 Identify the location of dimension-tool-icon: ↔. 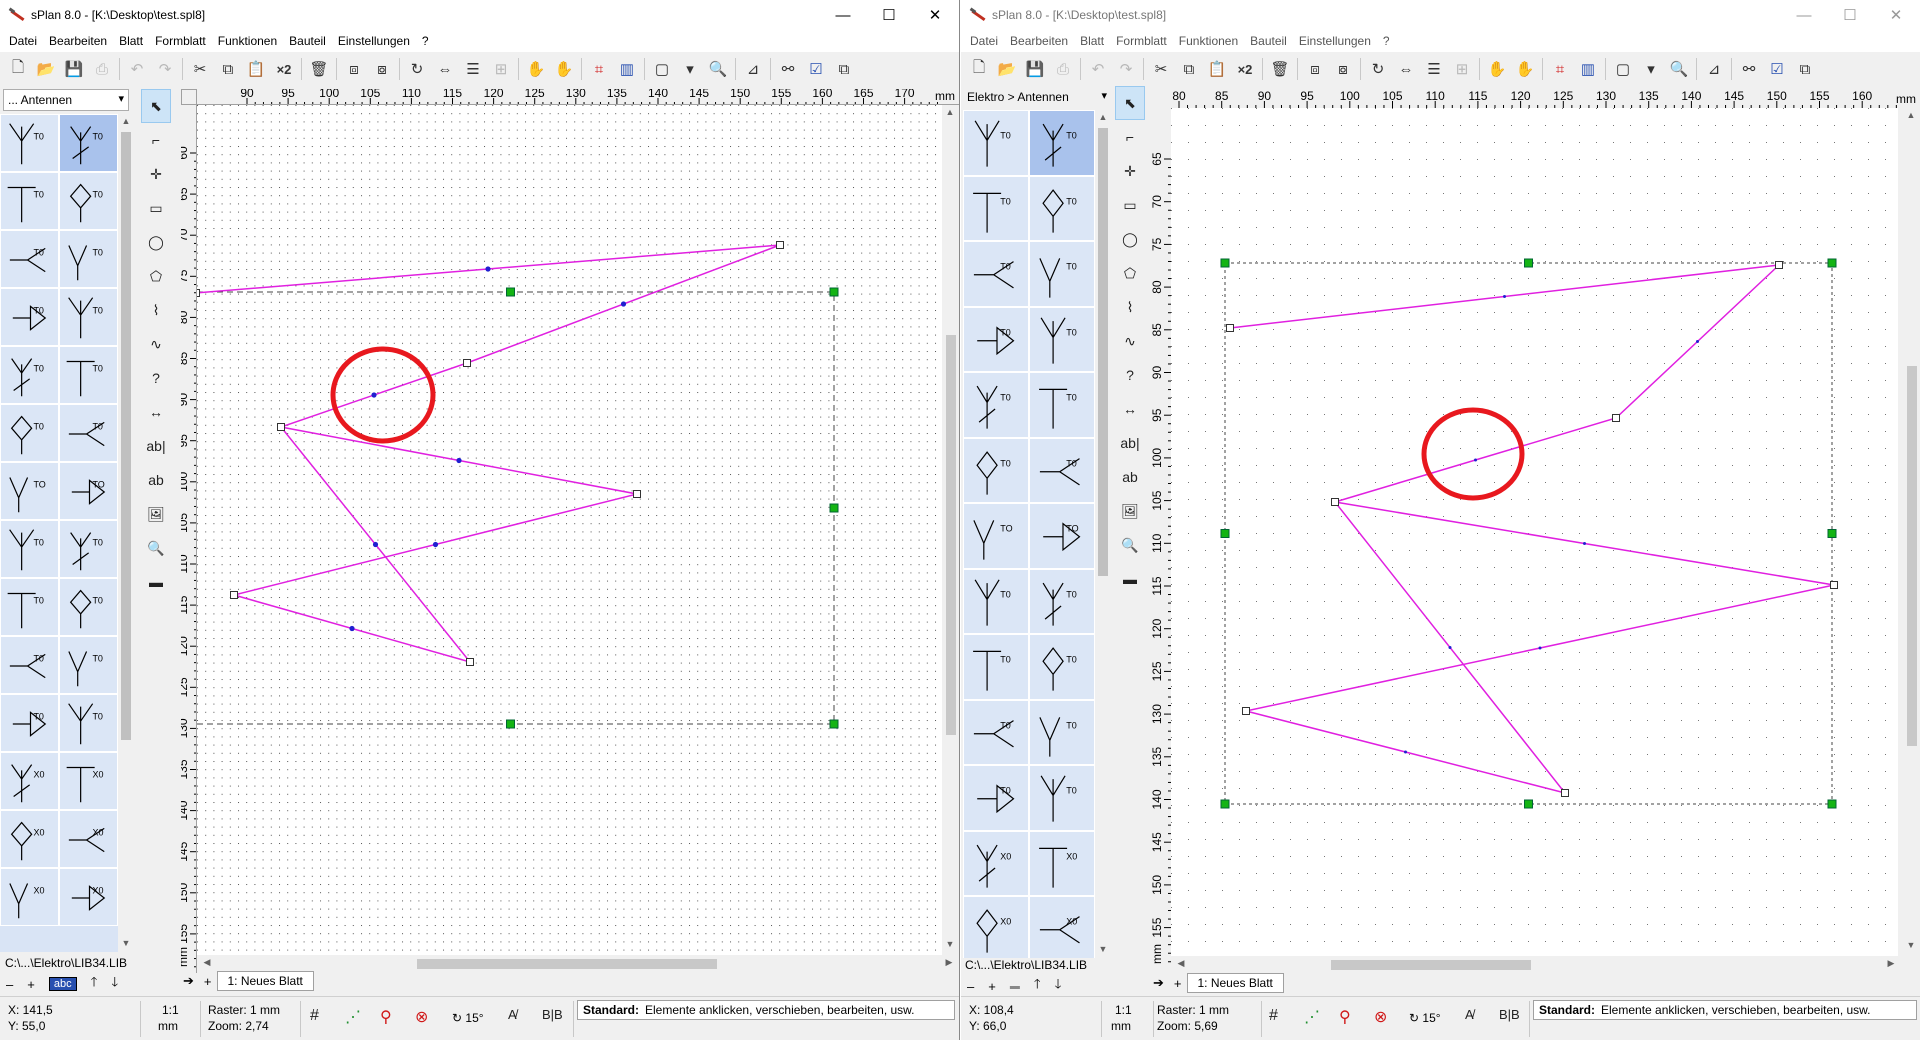
(156, 412).